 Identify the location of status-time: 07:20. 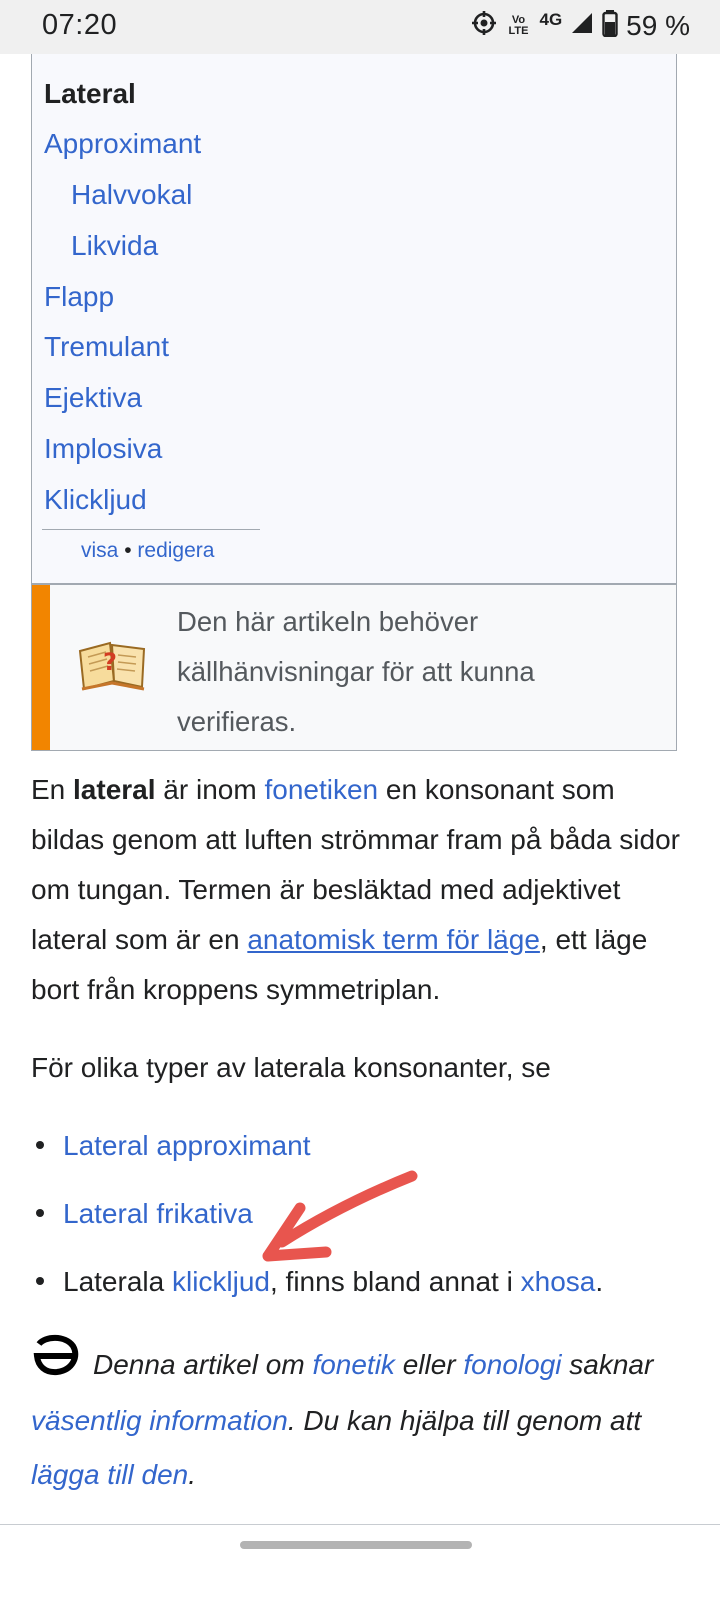
(80, 25).